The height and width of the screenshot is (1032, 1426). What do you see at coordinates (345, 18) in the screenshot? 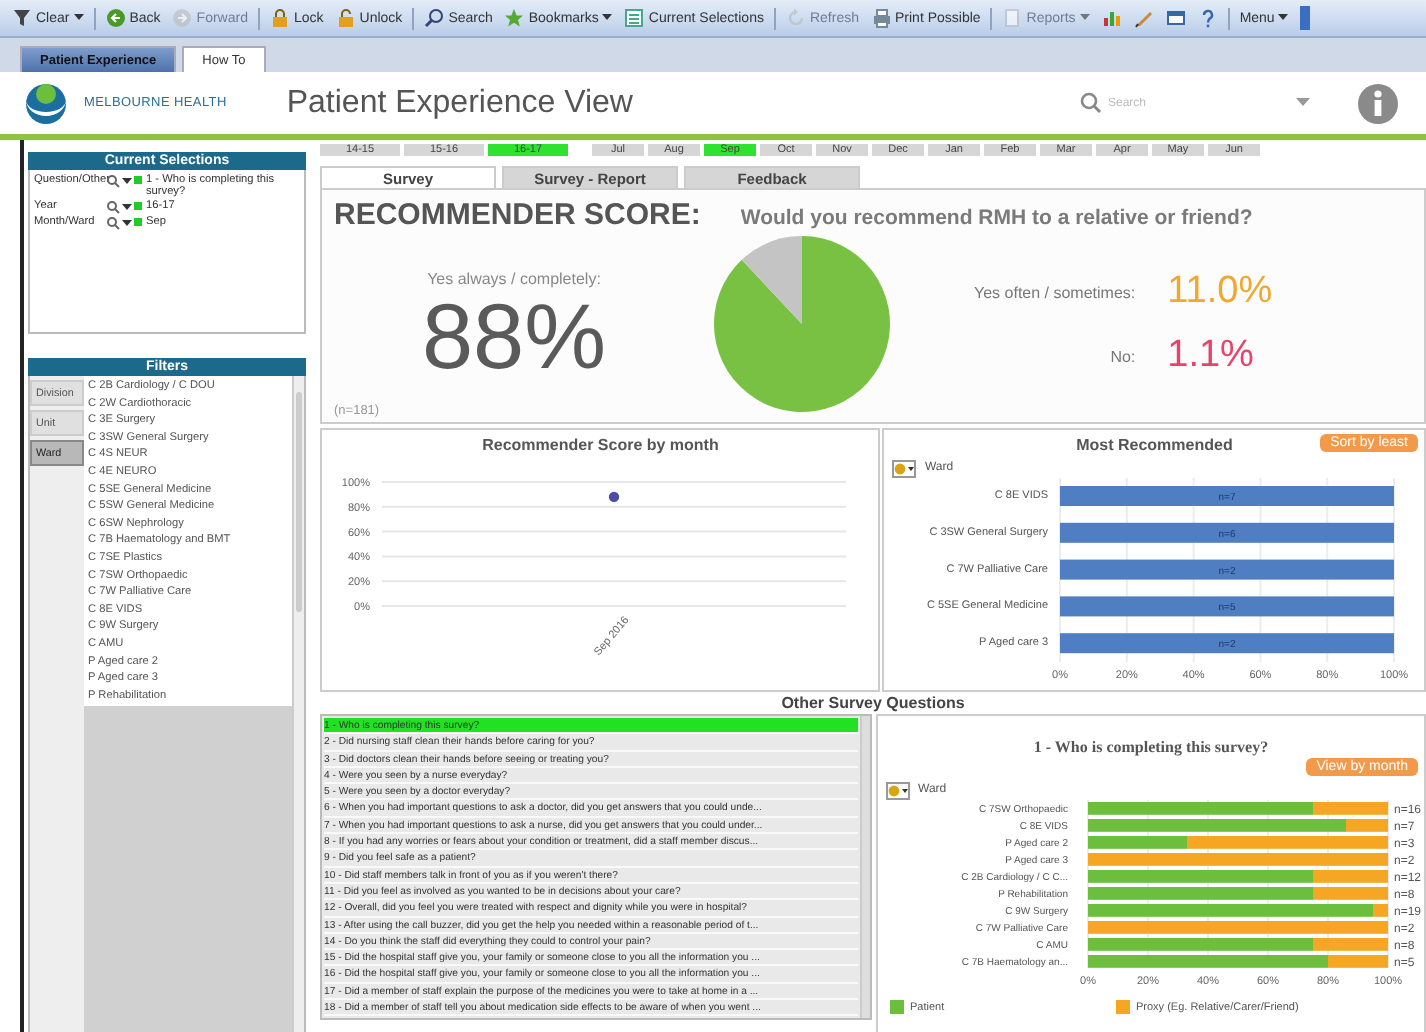
I see `unlock-icon` at bounding box center [345, 18].